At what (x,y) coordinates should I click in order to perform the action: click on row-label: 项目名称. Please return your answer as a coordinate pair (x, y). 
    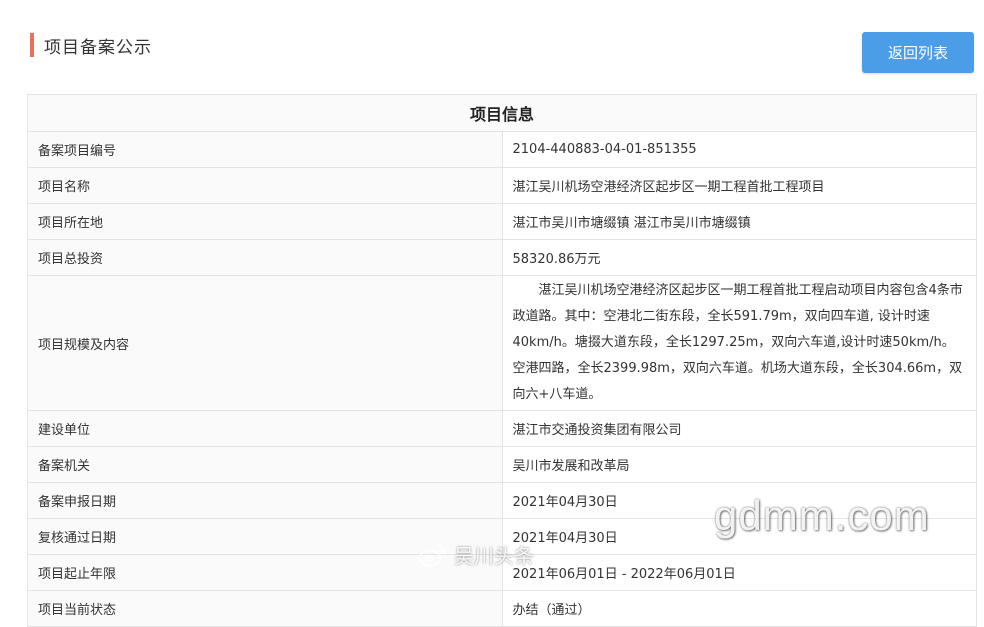
    Looking at the image, I should click on (265, 185).